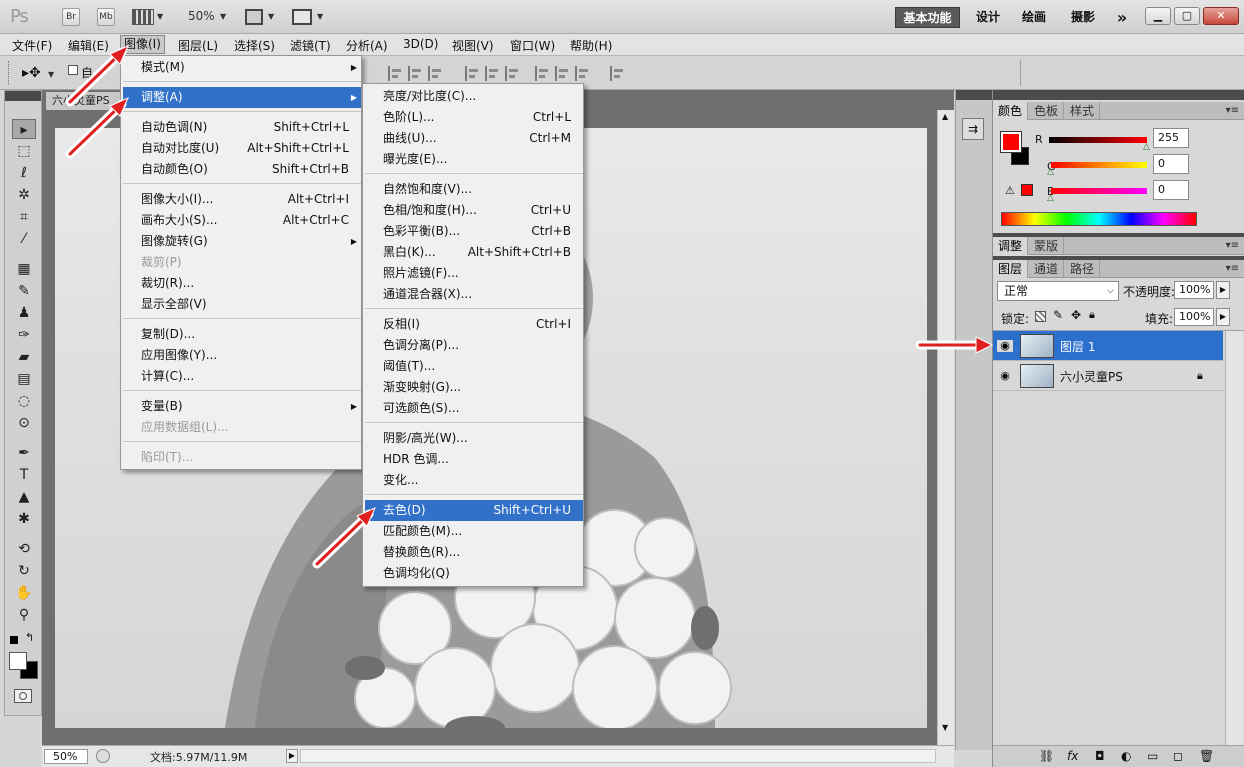  What do you see at coordinates (945, 430) in the screenshot?
I see `vertical-scrollbar: ▲ ▼` at bounding box center [945, 430].